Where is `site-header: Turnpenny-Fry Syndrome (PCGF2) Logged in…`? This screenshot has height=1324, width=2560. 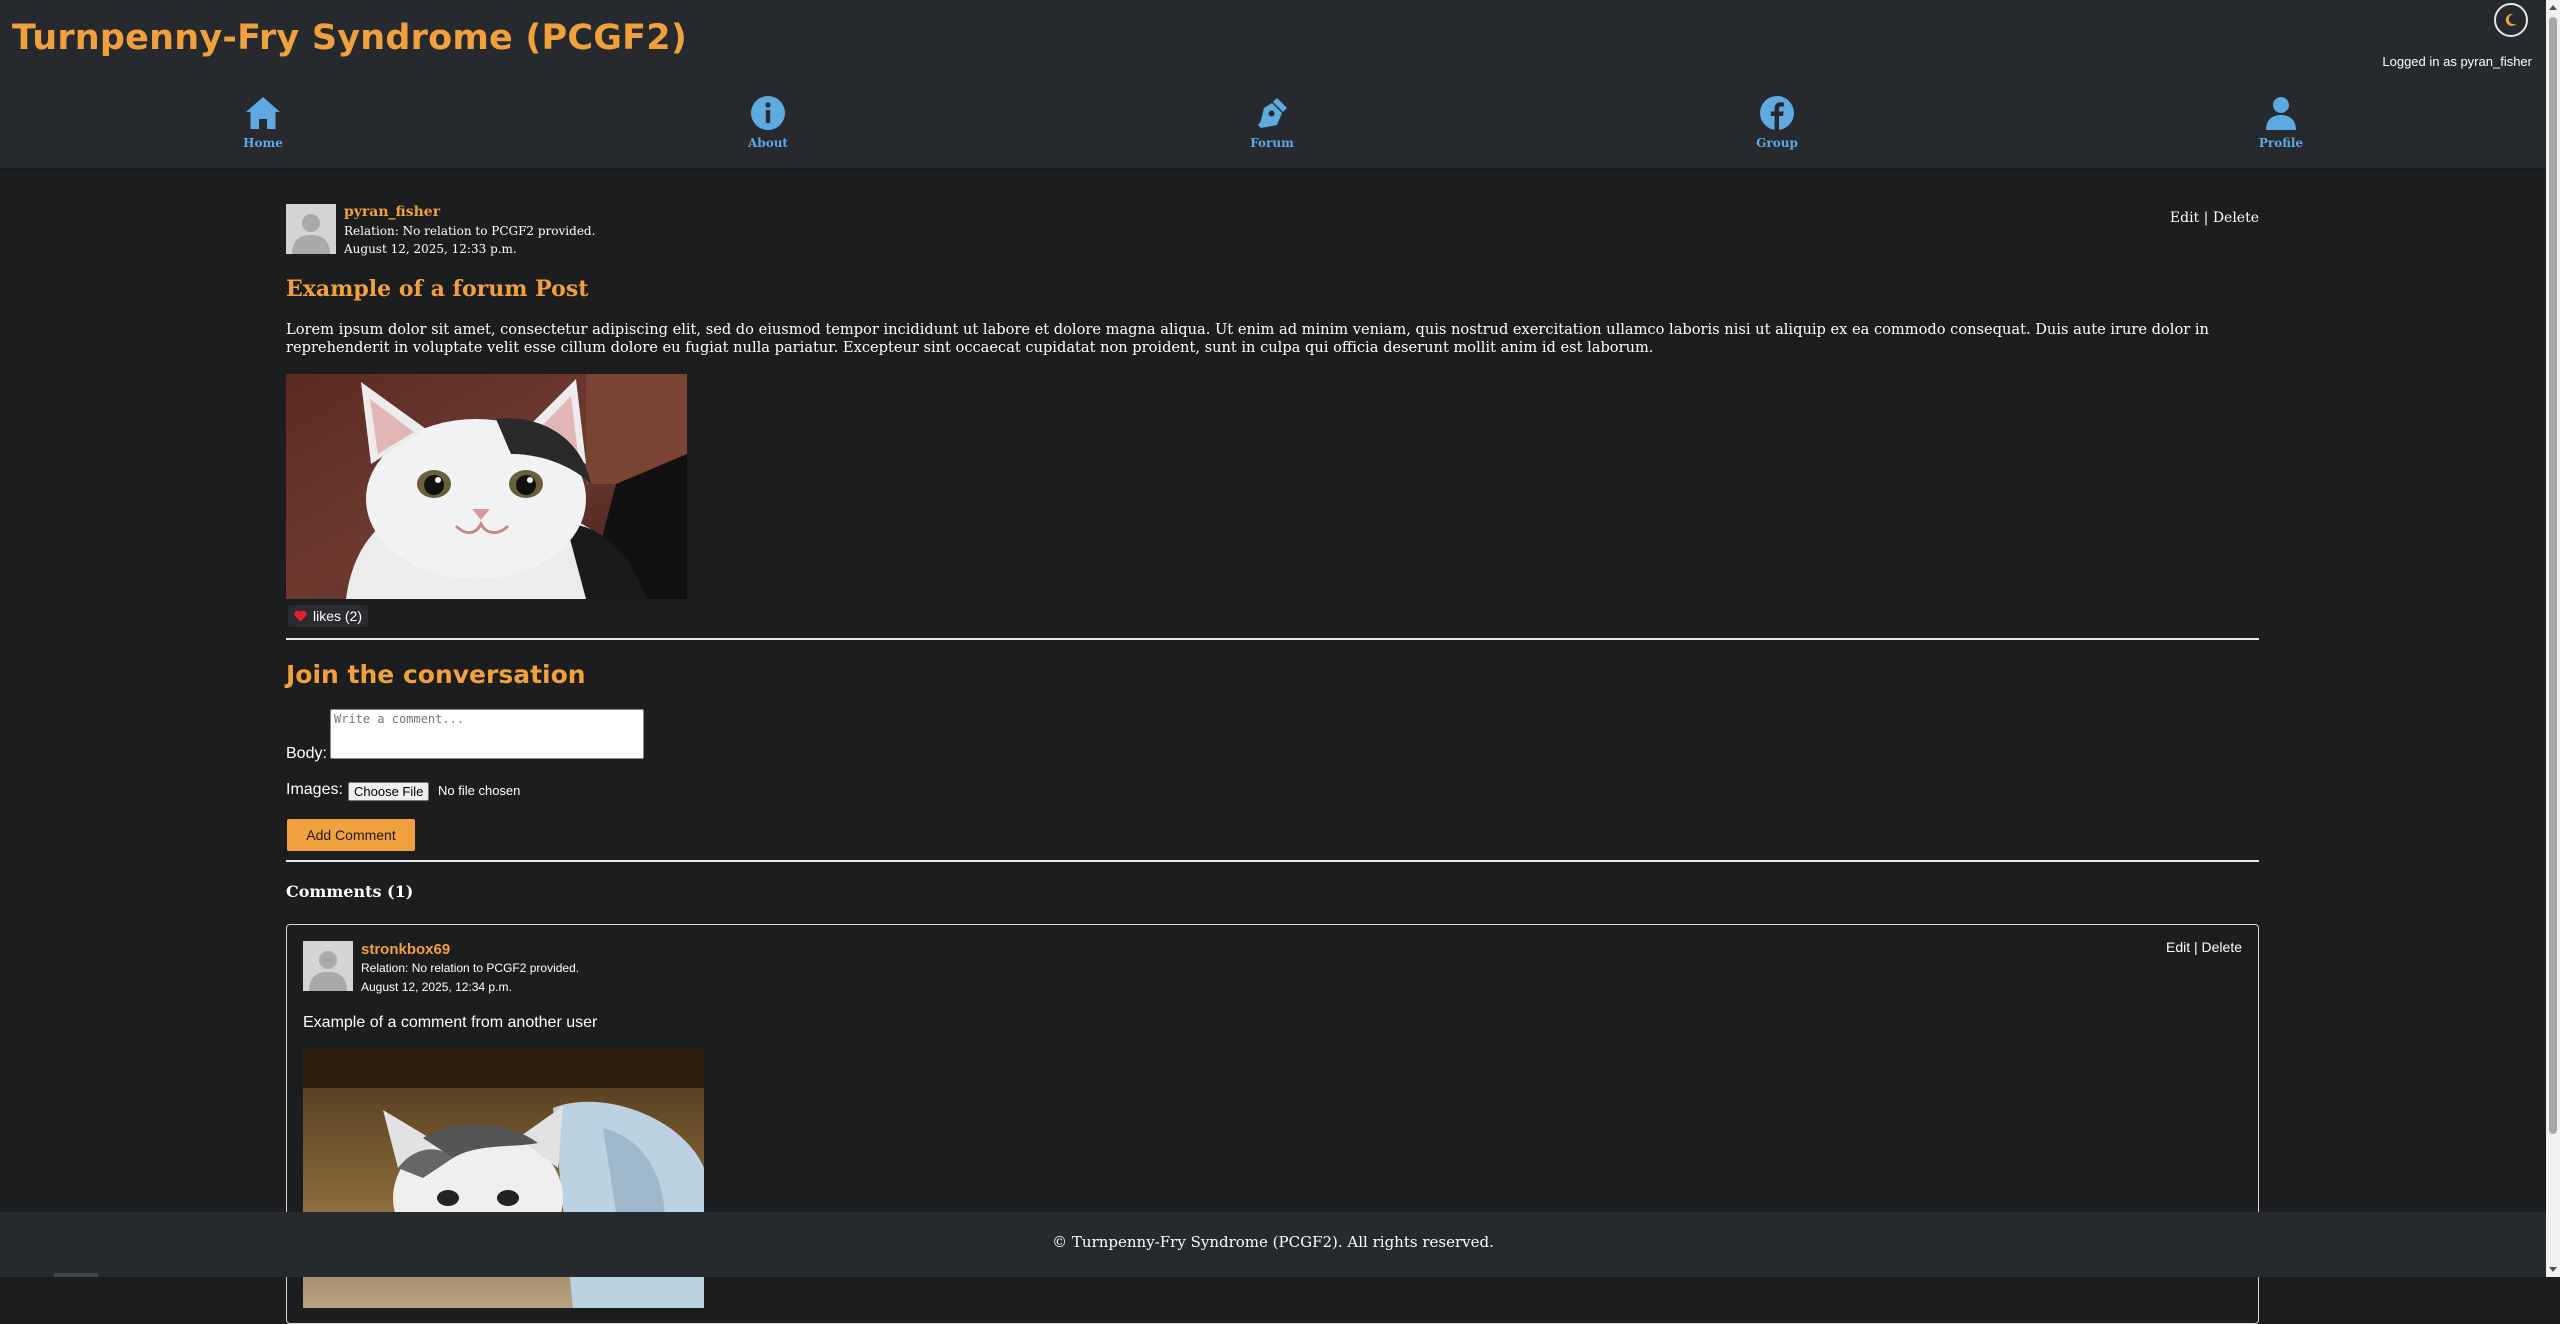
site-header: Turnpenny-Fry Syndrome (PCGF2) Logged in… is located at coordinates (1273, 85).